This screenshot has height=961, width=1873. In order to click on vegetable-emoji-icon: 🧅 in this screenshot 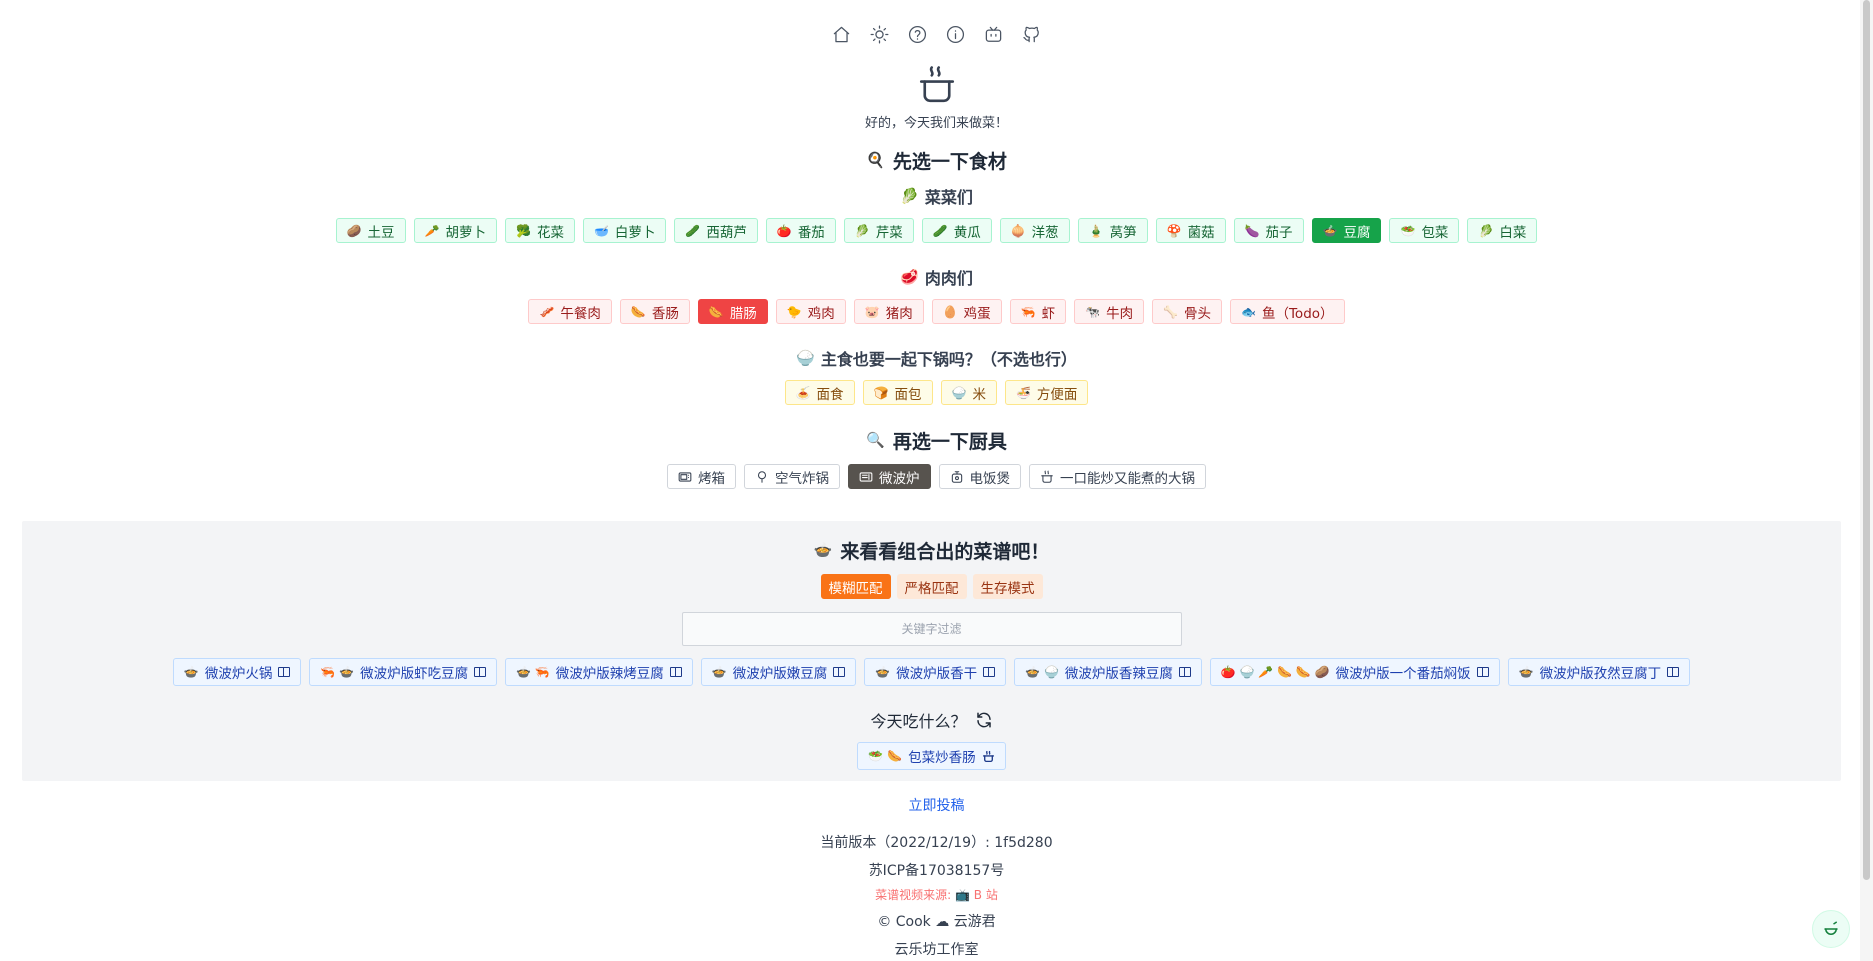, I will do `click(1018, 230)`.